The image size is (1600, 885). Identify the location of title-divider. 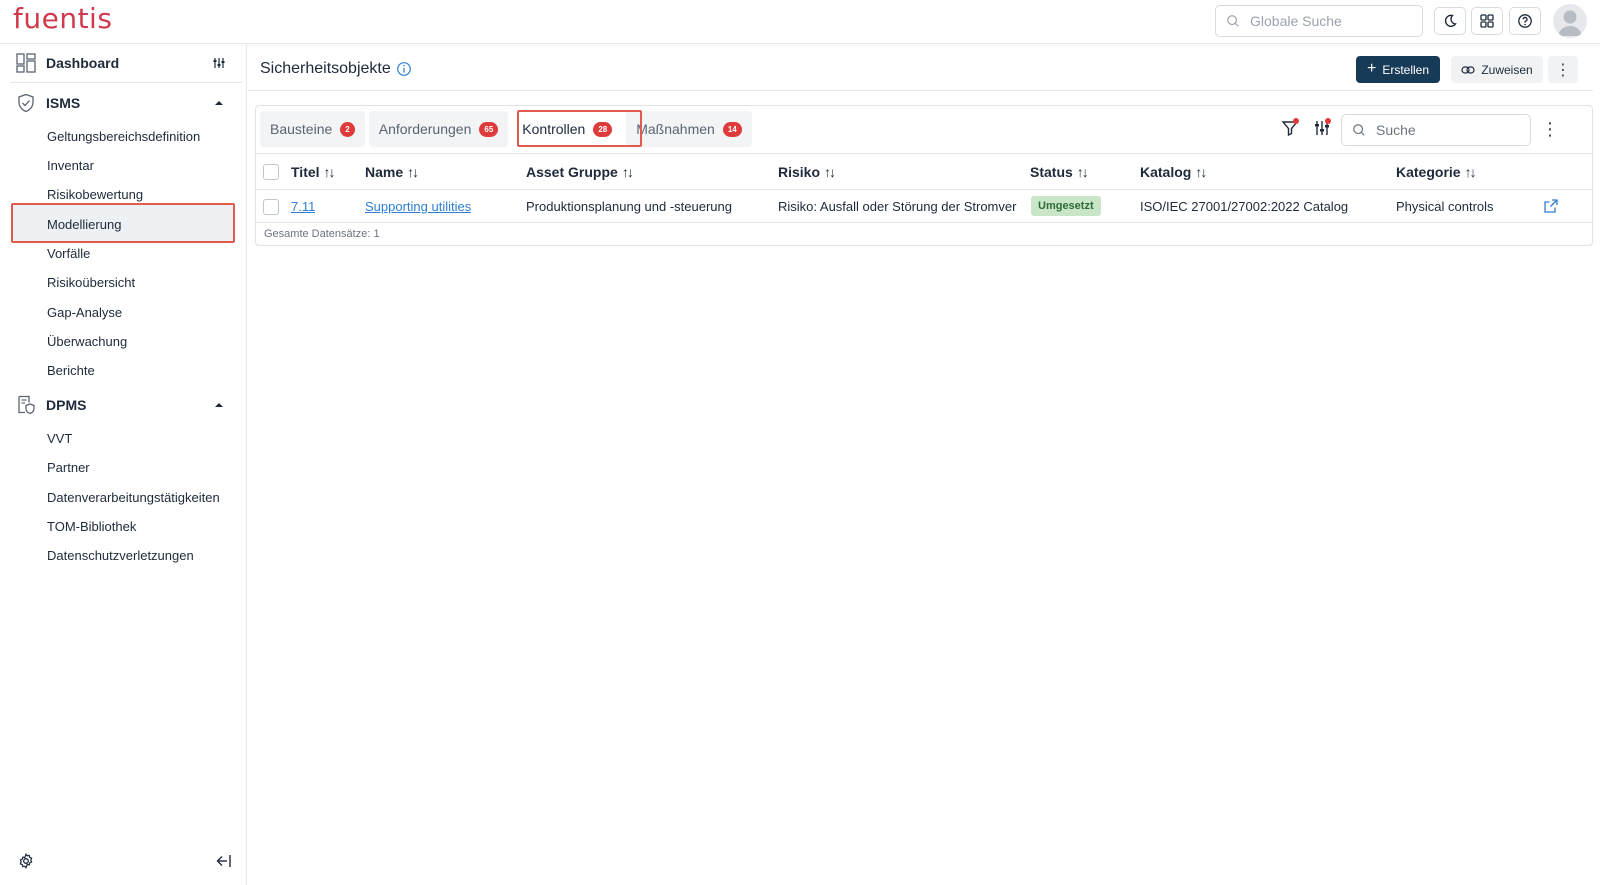
(920, 90).